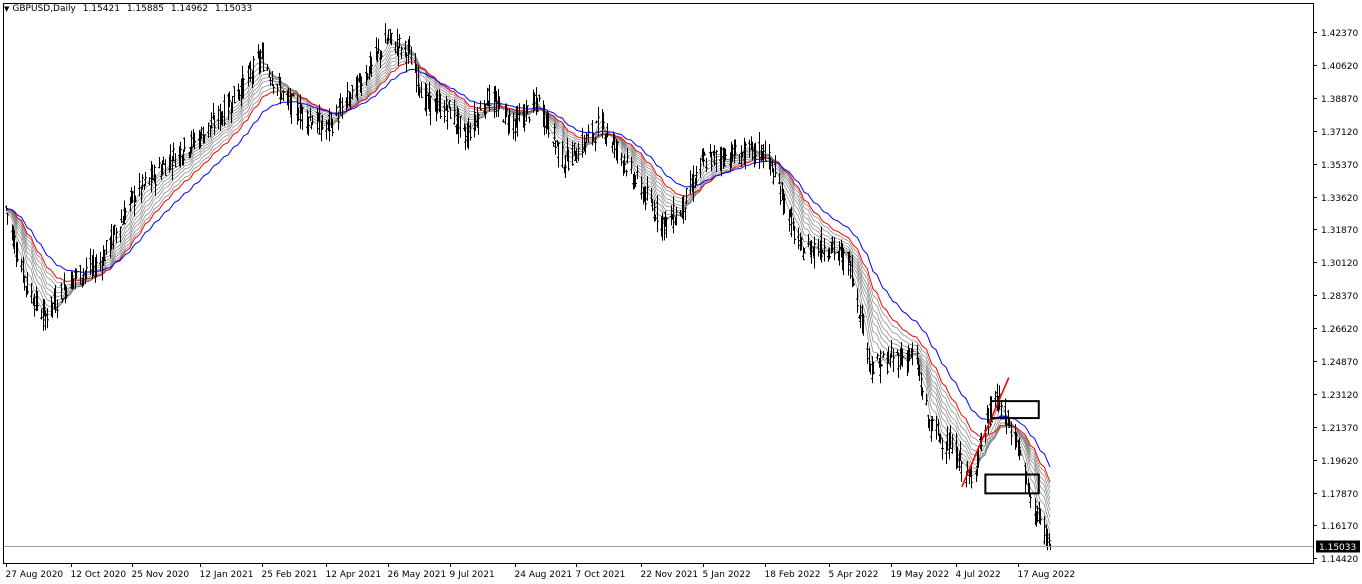 The width and height of the screenshot is (1362, 584). Describe the element at coordinates (101, 9) in the screenshot. I see `open-price: 1.15421` at that location.